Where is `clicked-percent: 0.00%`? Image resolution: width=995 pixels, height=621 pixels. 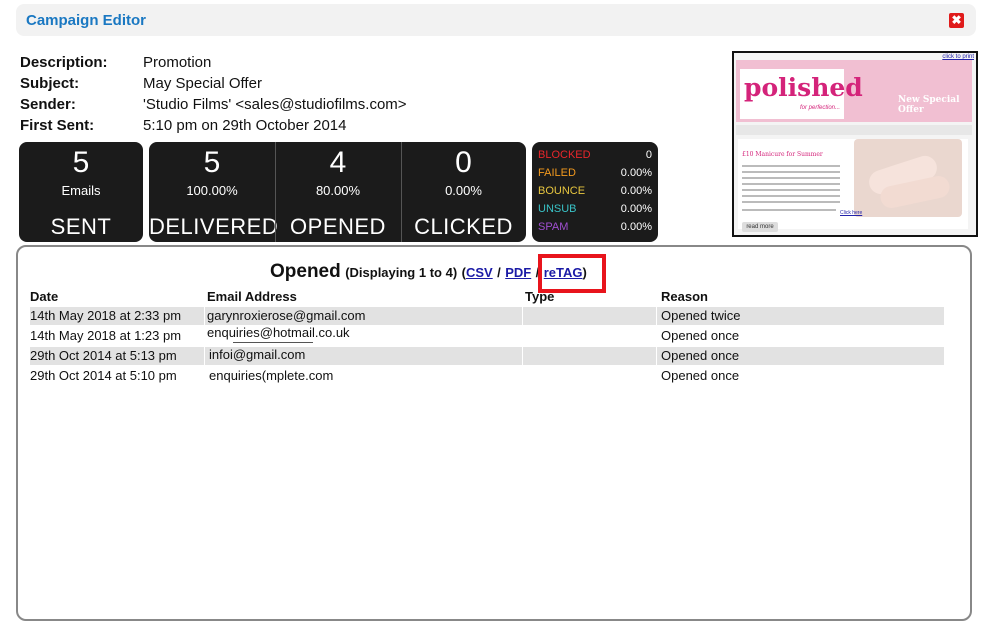
clicked-percent: 0.00% is located at coordinates (463, 190).